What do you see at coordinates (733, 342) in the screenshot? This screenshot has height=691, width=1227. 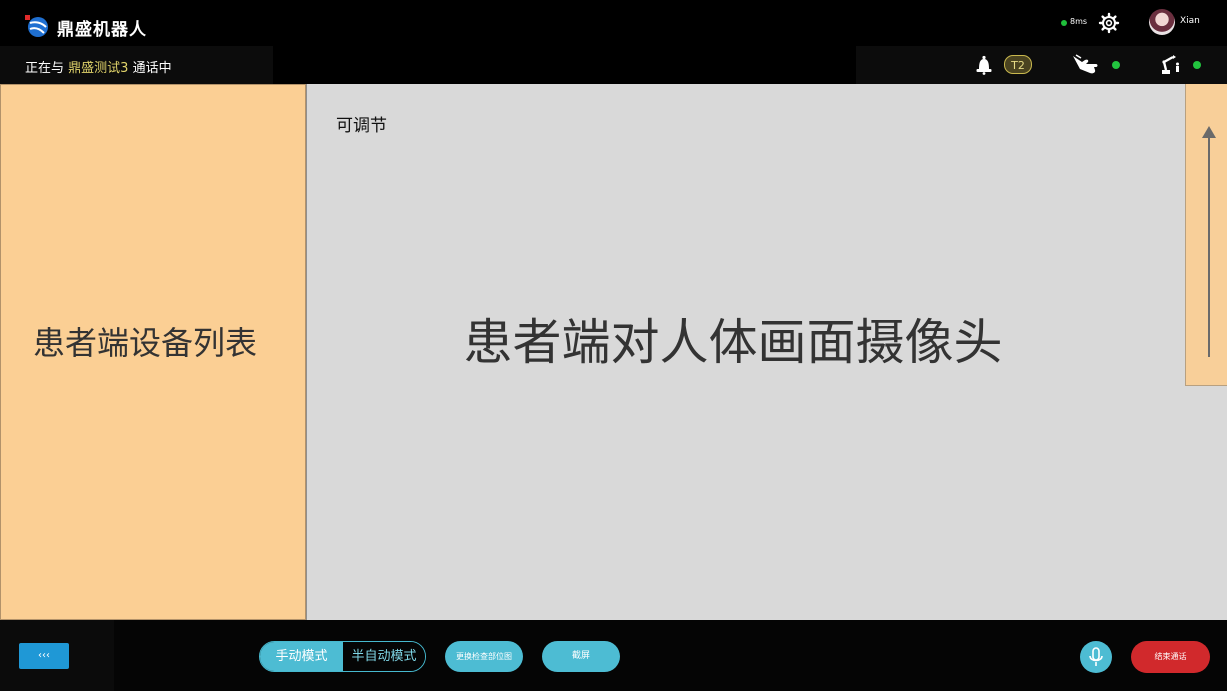 I see `camera-label: 患者端对人体画面摄像头` at bounding box center [733, 342].